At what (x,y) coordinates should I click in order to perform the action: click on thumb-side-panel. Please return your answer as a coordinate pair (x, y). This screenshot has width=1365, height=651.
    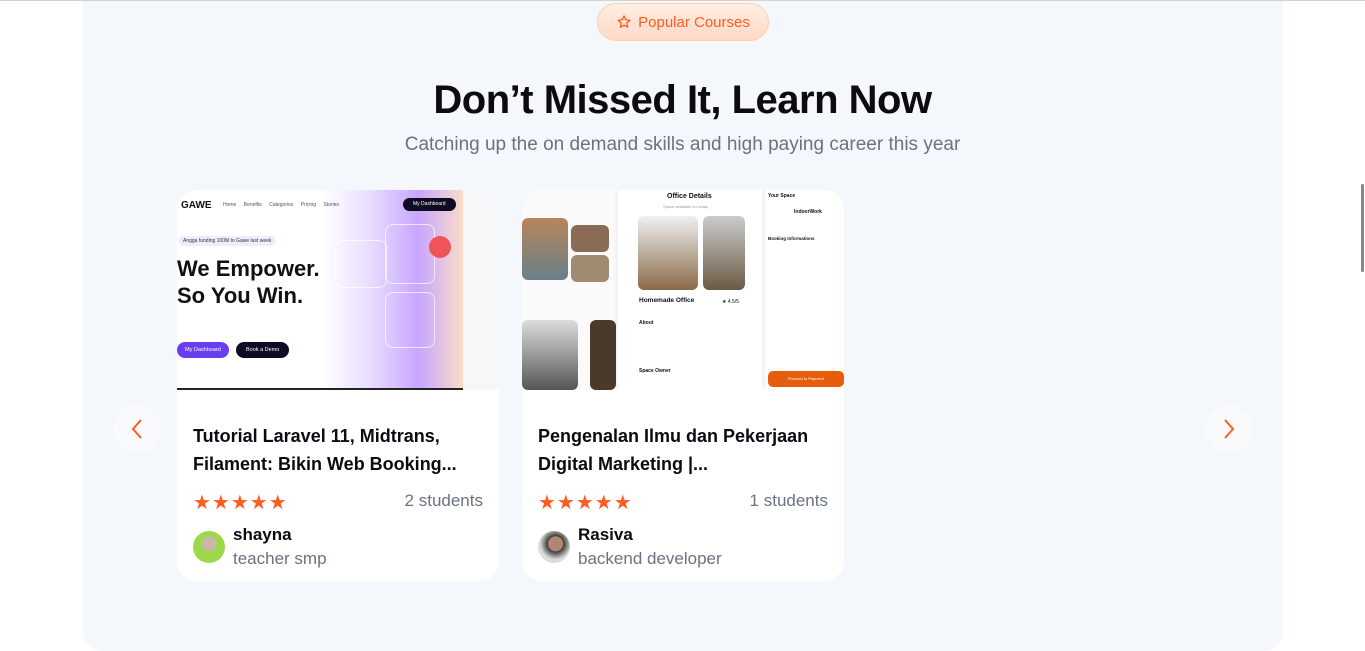
    Looking at the image, I should click on (481, 290).